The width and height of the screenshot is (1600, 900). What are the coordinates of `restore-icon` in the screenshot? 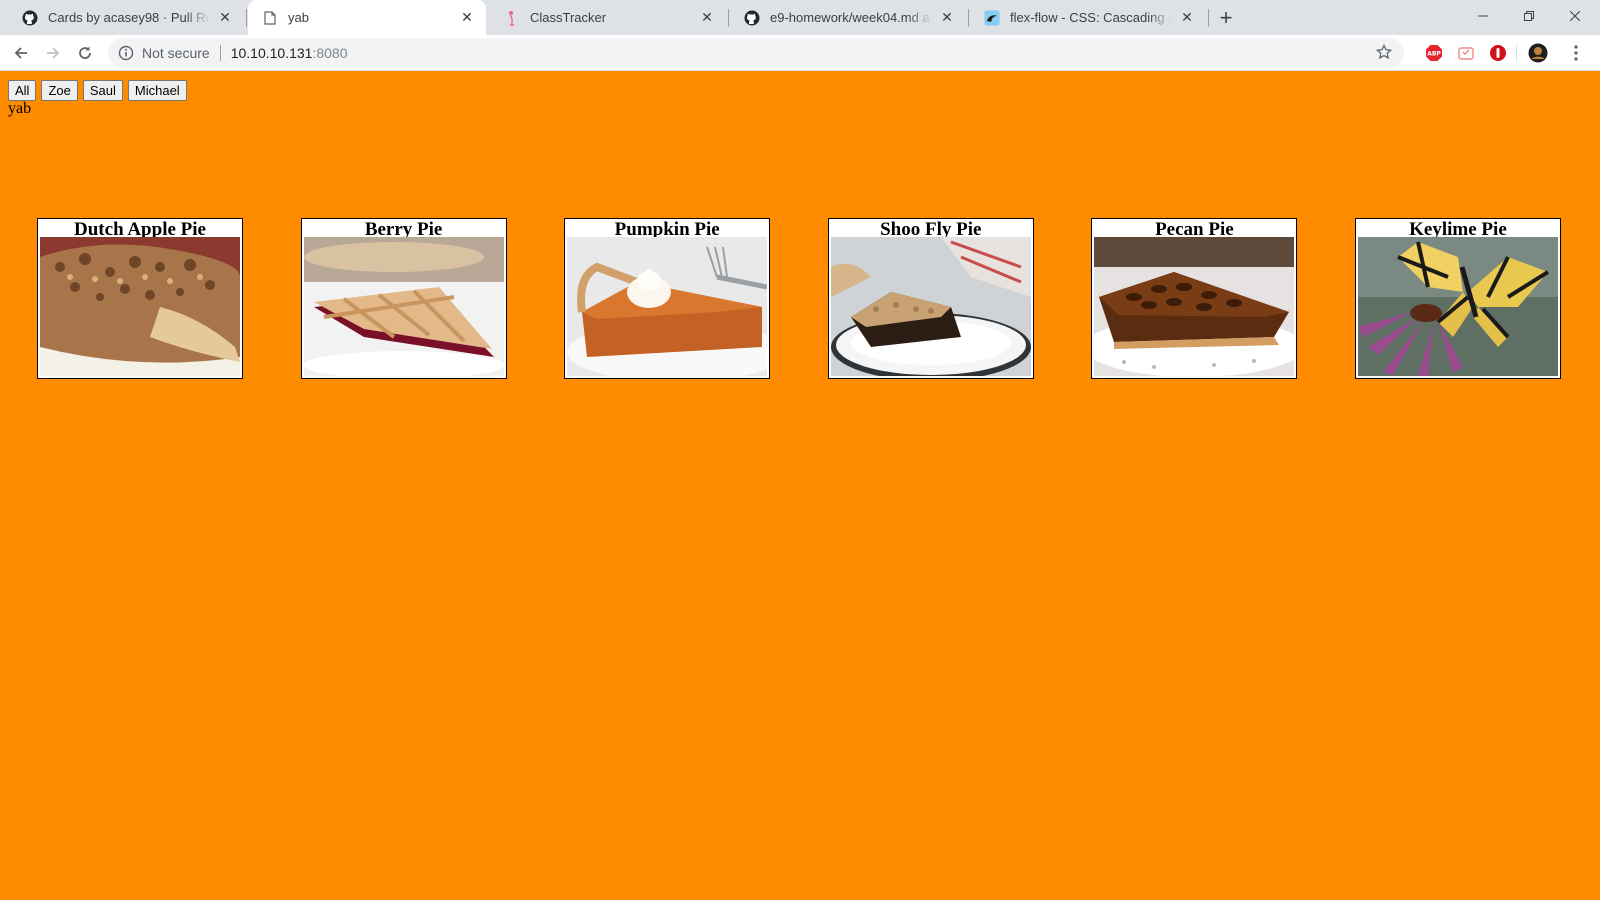 It's located at (1529, 16).